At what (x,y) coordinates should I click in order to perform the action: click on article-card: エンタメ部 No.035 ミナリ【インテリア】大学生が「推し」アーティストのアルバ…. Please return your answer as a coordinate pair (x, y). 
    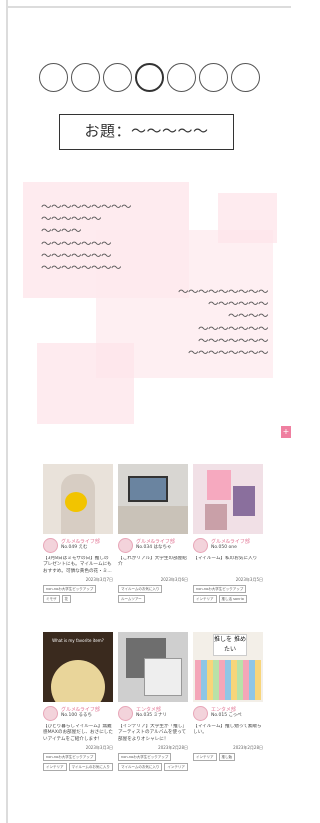
    Looking at the image, I should click on (153, 701).